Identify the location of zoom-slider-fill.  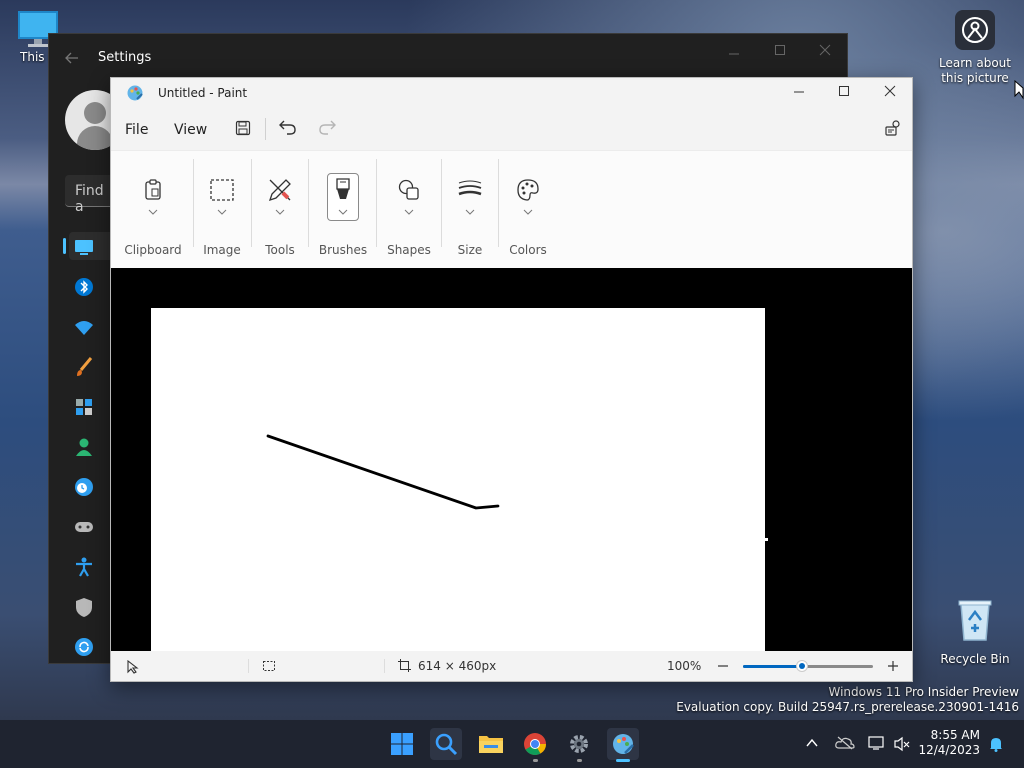
(772, 666).